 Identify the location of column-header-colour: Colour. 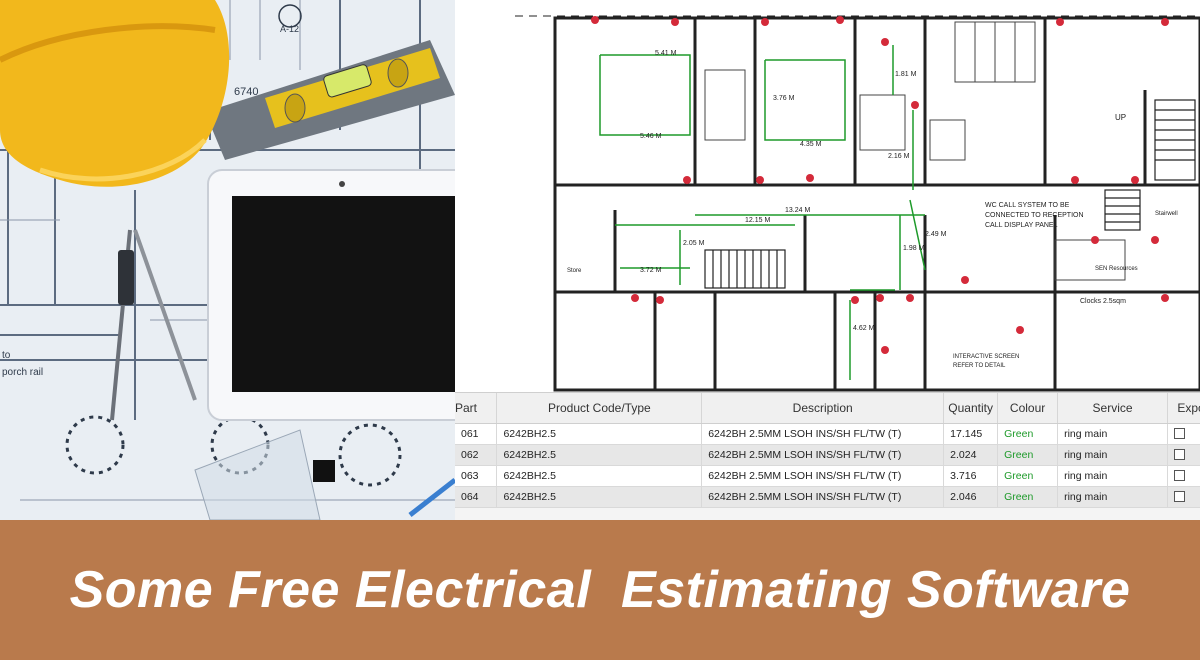
(1028, 408).